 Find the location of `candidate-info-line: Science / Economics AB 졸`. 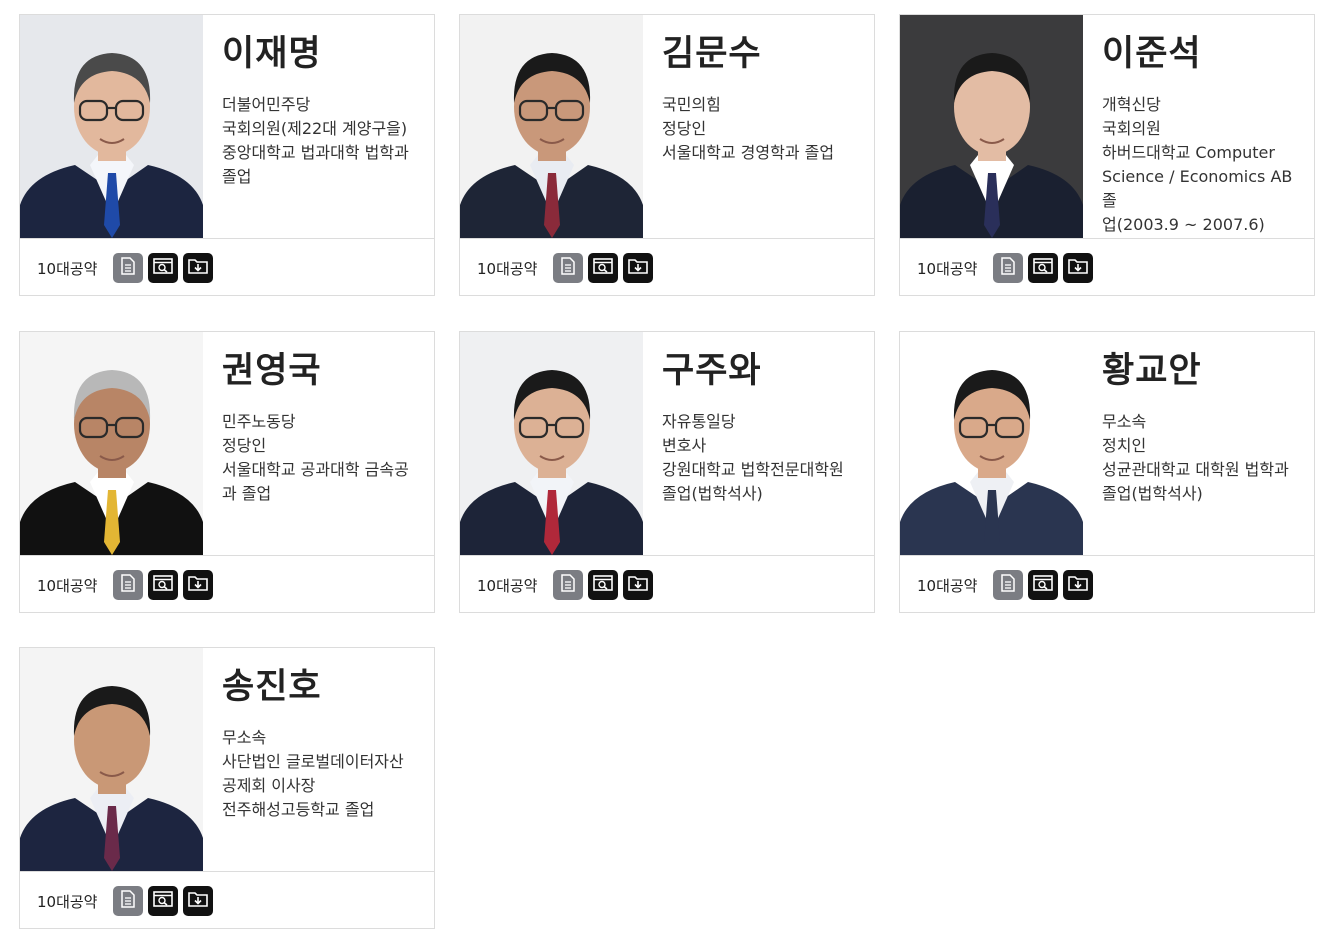

candidate-info-line: Science / Economics AB 졸 is located at coordinates (1197, 188).